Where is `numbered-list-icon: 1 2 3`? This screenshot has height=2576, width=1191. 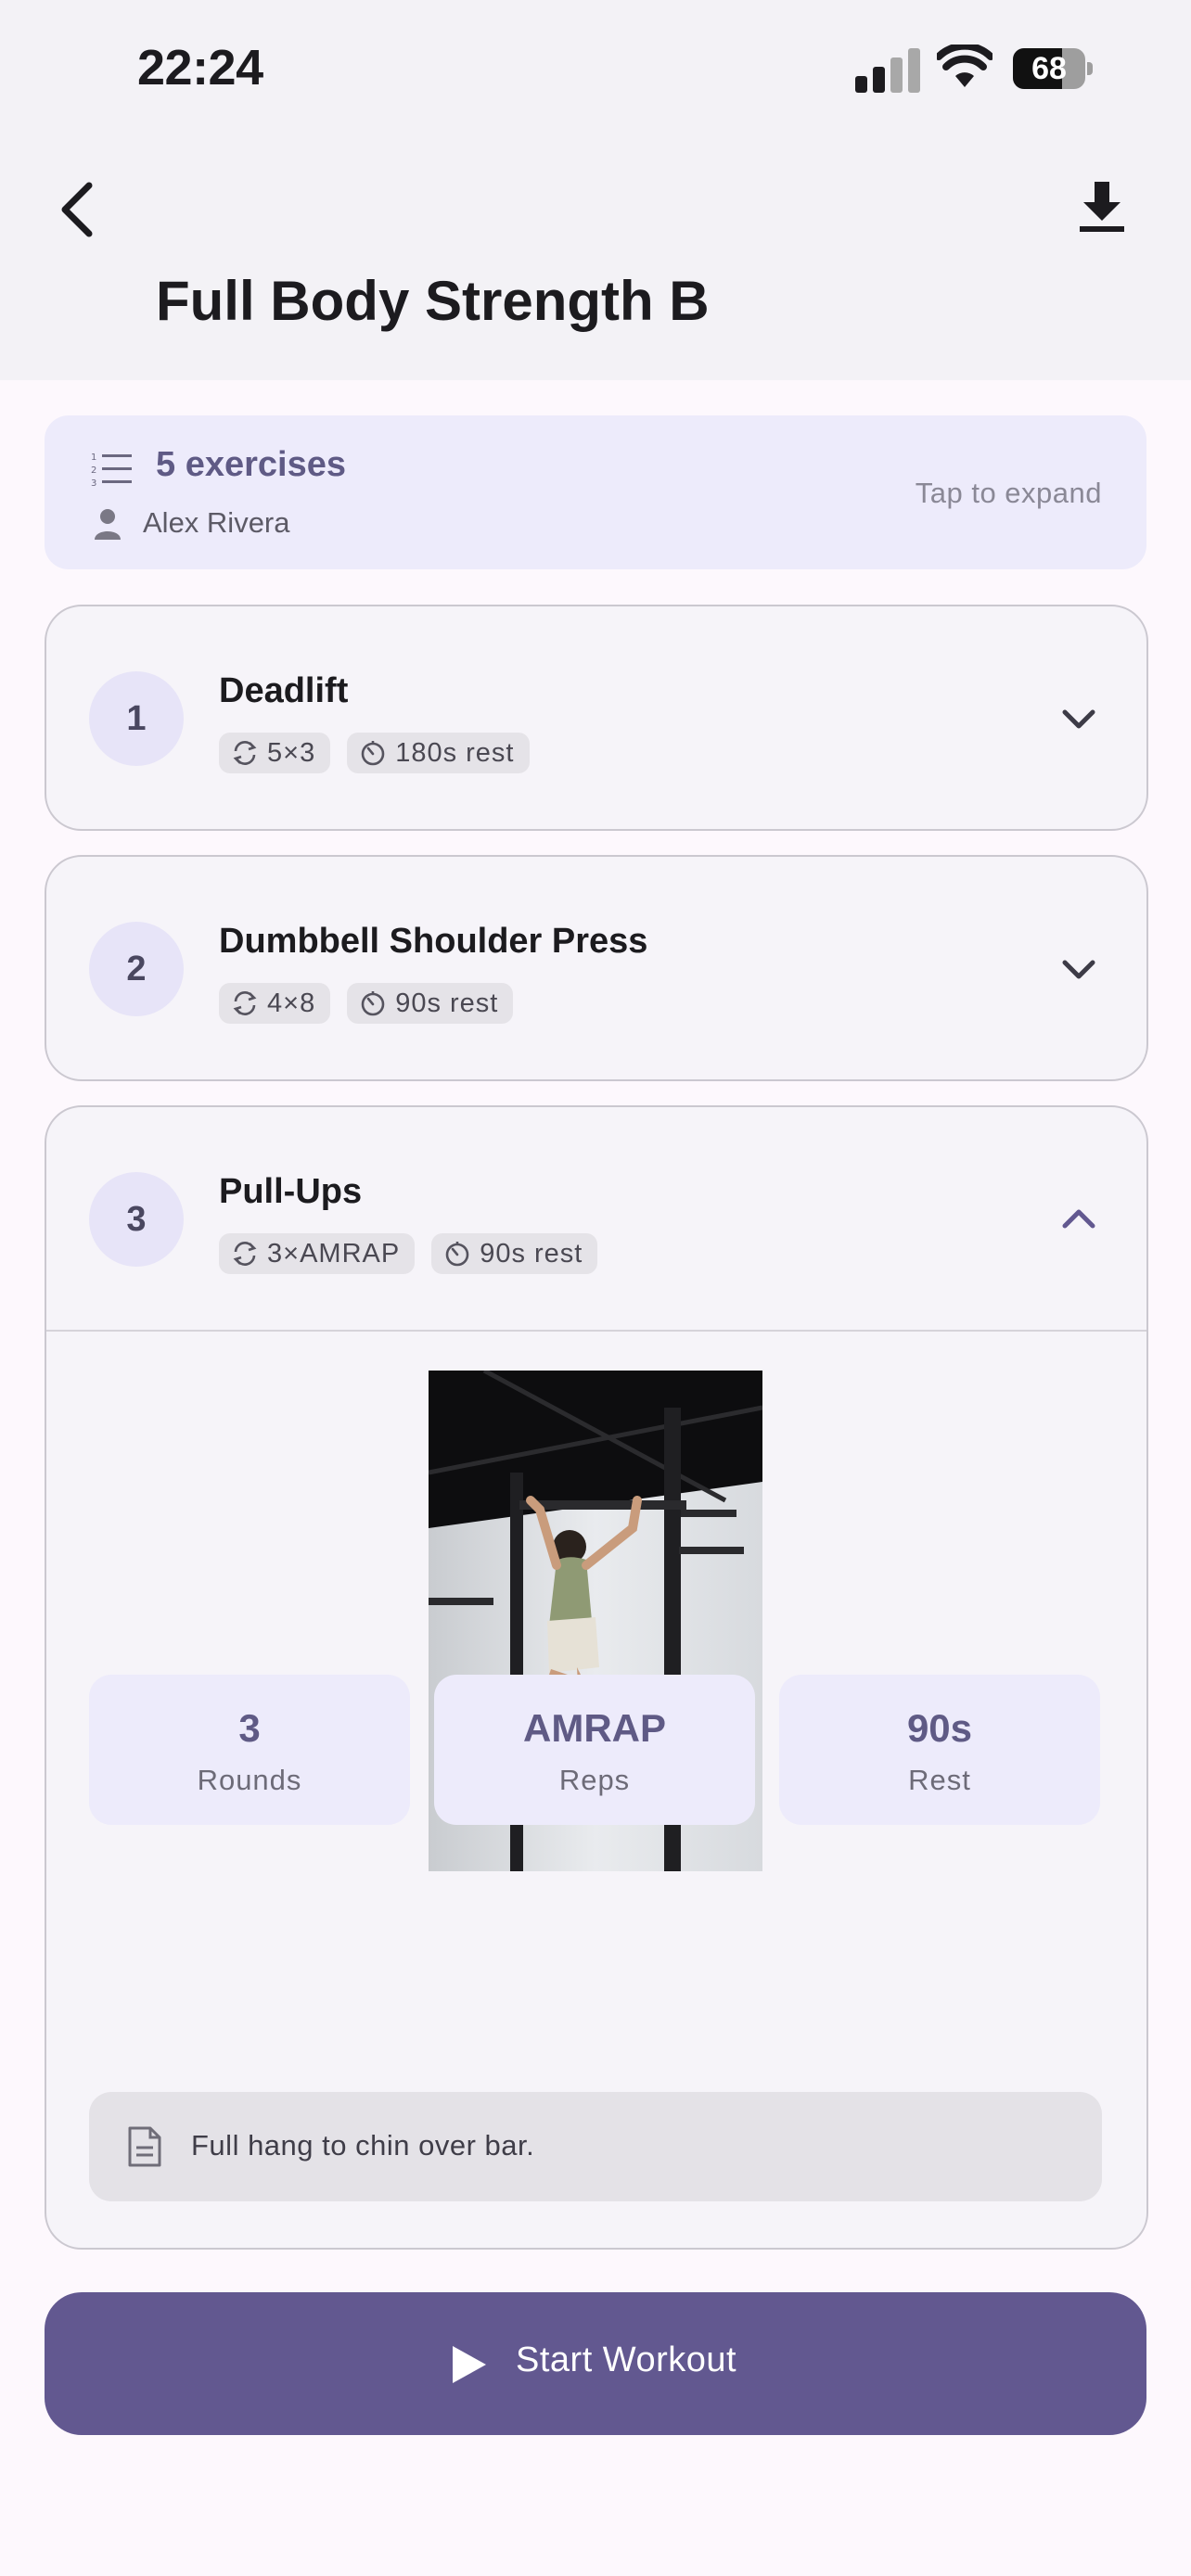
numbered-list-icon: 1 2 3 is located at coordinates (111, 470).